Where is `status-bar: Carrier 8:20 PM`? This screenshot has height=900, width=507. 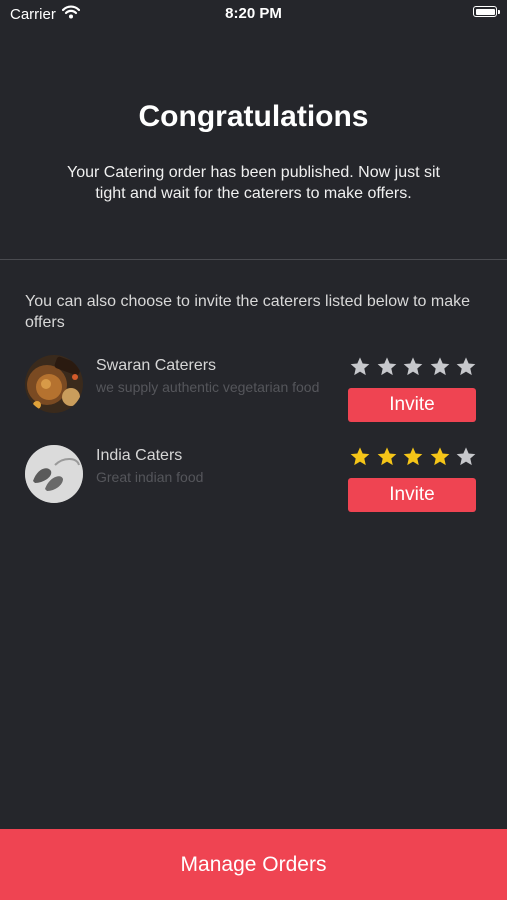 status-bar: Carrier 8:20 PM is located at coordinates (253, 15).